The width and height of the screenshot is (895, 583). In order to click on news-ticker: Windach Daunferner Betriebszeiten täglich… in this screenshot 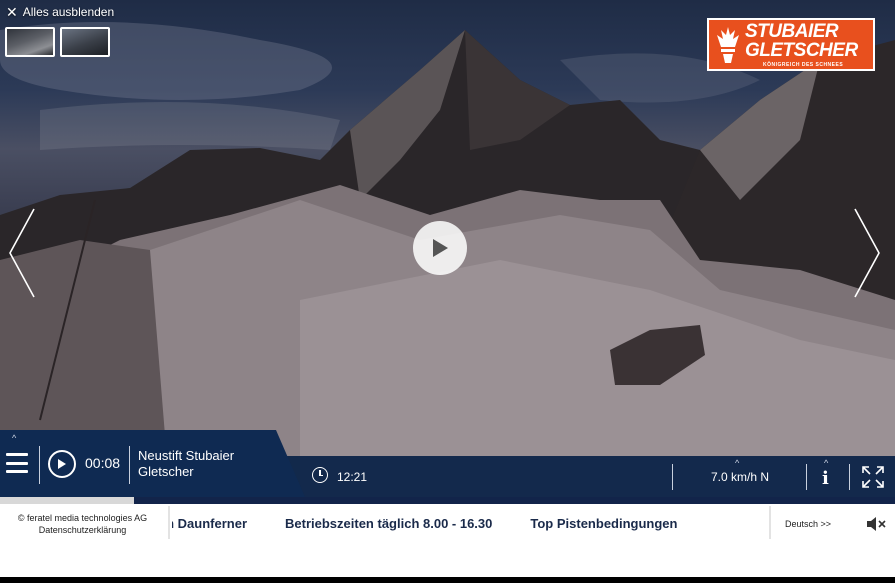, I will do `click(470, 524)`.